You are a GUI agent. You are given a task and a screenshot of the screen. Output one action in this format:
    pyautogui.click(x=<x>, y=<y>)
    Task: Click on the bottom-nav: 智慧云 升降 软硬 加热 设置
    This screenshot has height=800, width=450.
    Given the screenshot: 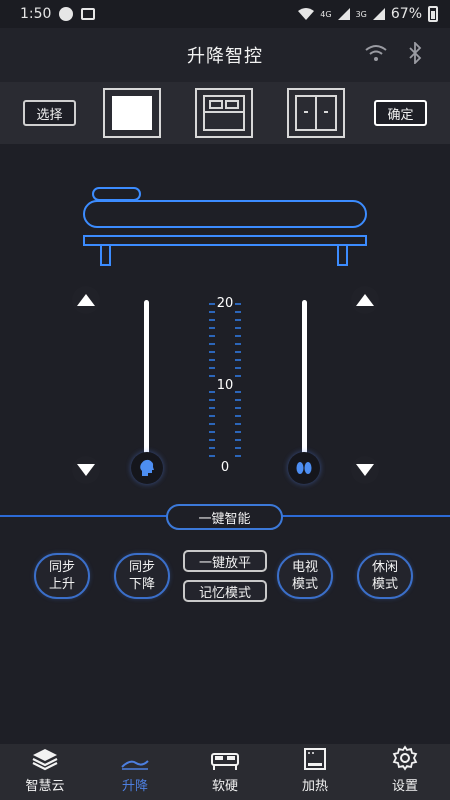 What is the action you would take?
    pyautogui.click(x=225, y=772)
    